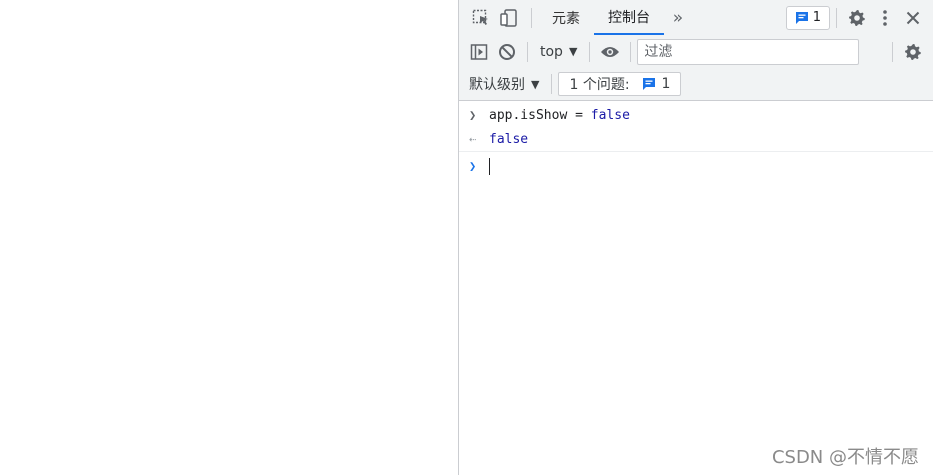 The image size is (933, 475). What do you see at coordinates (473, 166) in the screenshot?
I see `prompt-chevron-icon: ❯` at bounding box center [473, 166].